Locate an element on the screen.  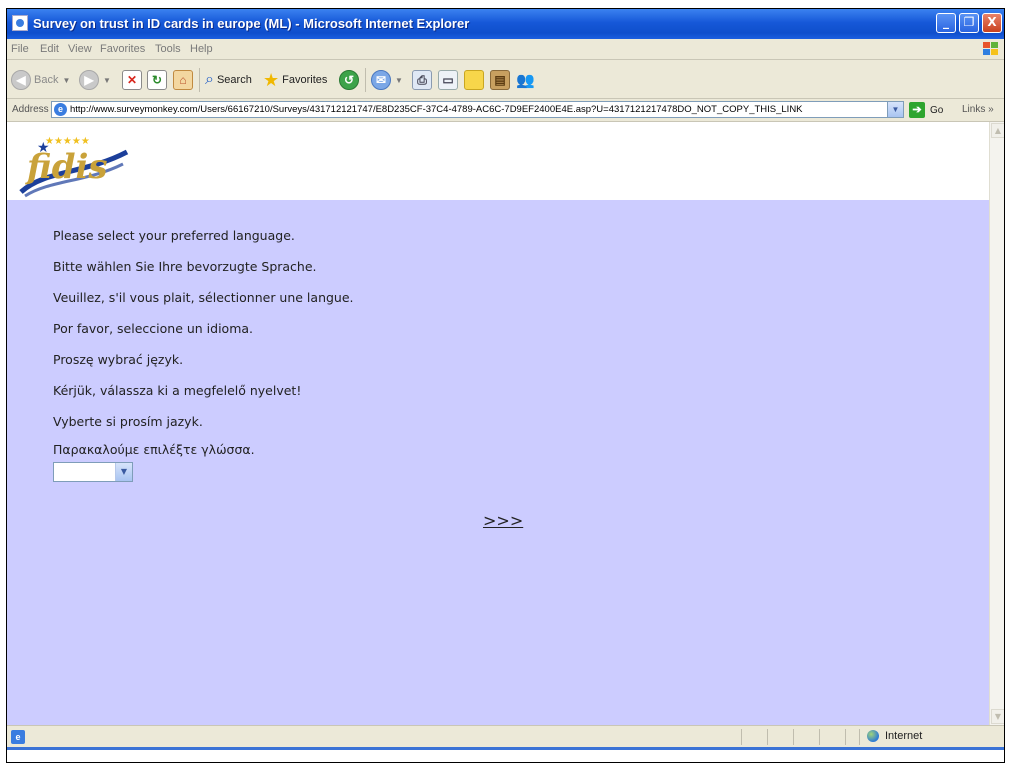
forward-button: ▶ ▼ is located at coordinates (95, 80).